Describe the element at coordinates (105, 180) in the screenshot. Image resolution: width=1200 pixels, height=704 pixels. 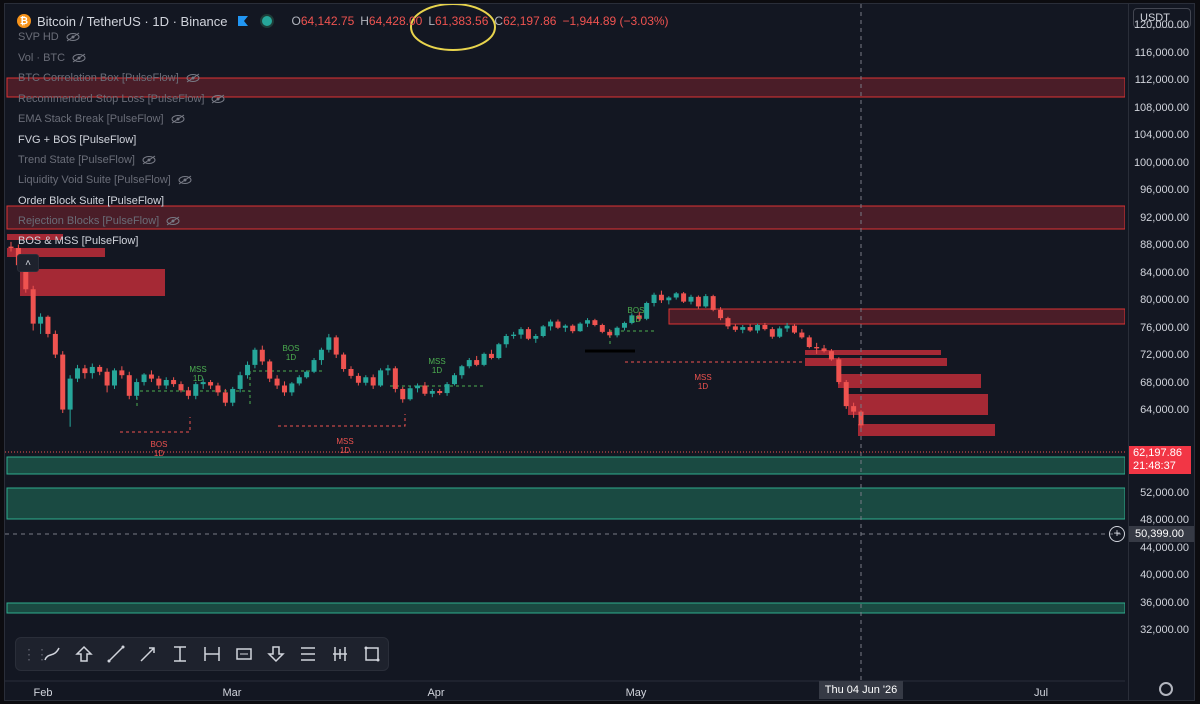
I see `indicator-row: Liquidity Void Suite [PulseFlow]` at that location.